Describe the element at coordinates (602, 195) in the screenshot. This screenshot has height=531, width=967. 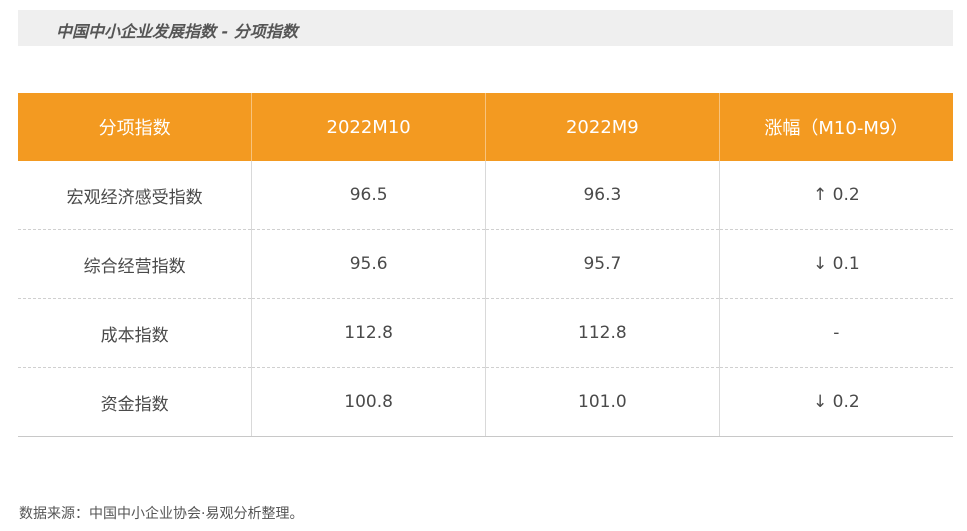
I see `table-cell-m9: 96.3` at that location.